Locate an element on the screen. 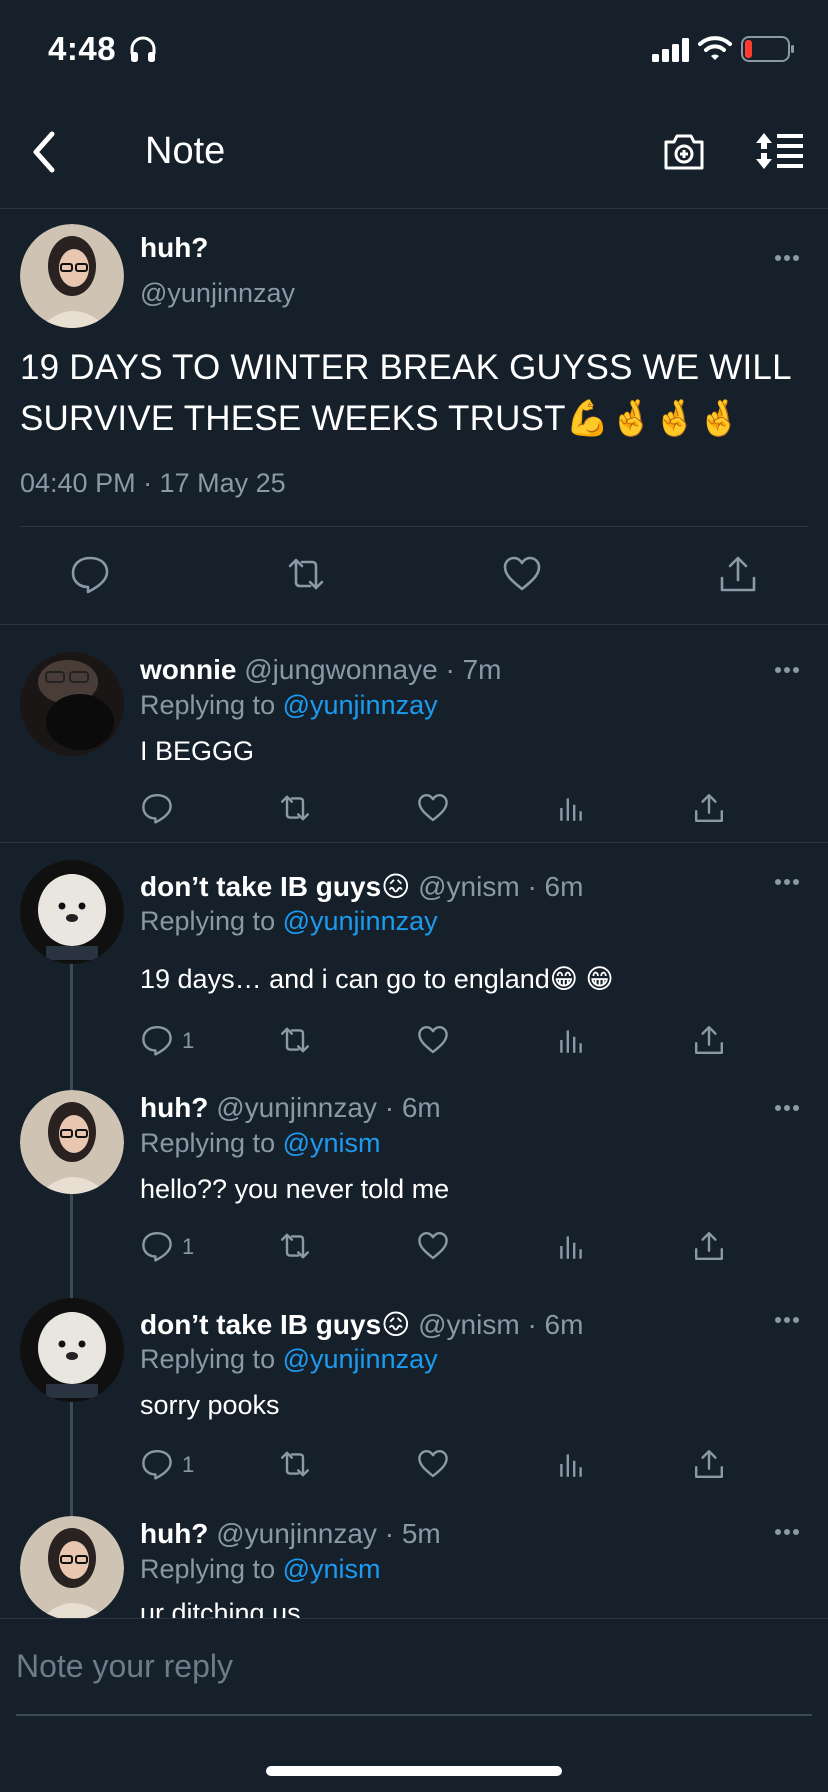  reply-text: ur ditching us is located at coordinates (220, 1608).